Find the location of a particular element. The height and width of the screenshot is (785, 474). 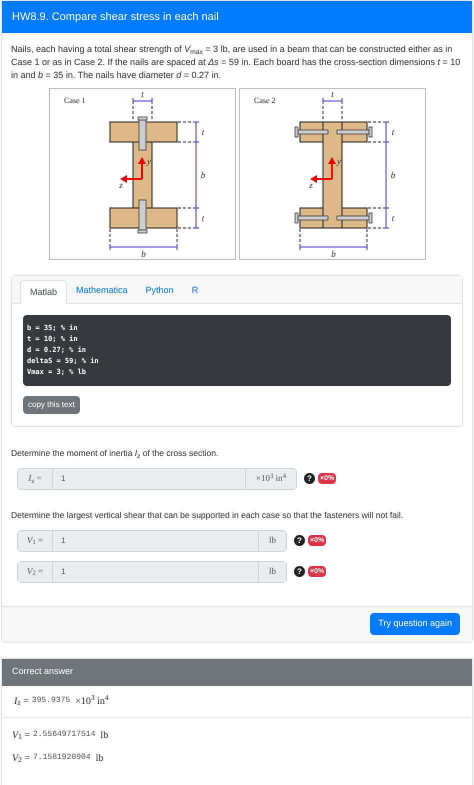

answer-label: V$_{2}$ = is located at coordinates (21, 759).